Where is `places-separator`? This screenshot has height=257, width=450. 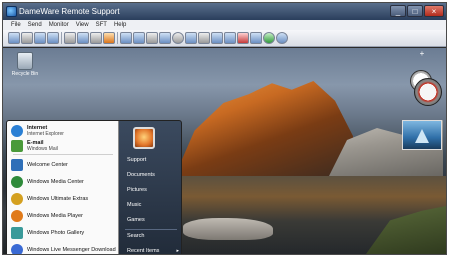 places-separator is located at coordinates (151, 229).